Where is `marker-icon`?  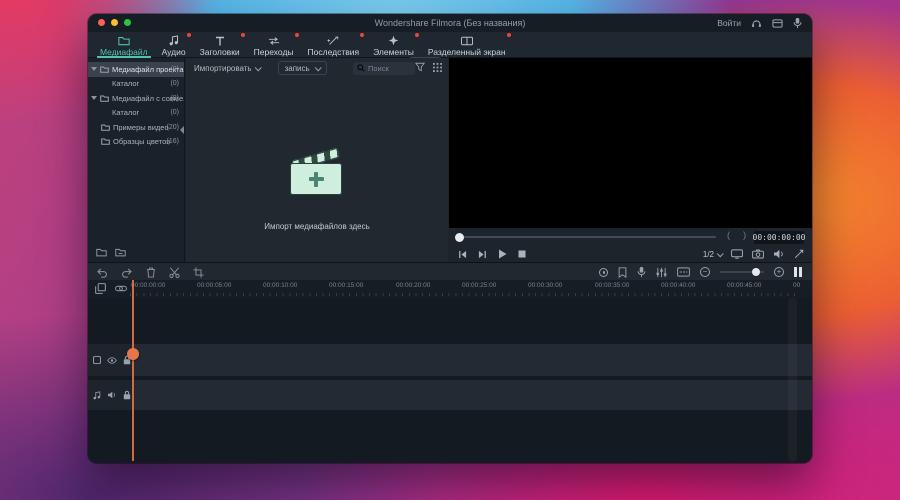 marker-icon is located at coordinates (622, 272).